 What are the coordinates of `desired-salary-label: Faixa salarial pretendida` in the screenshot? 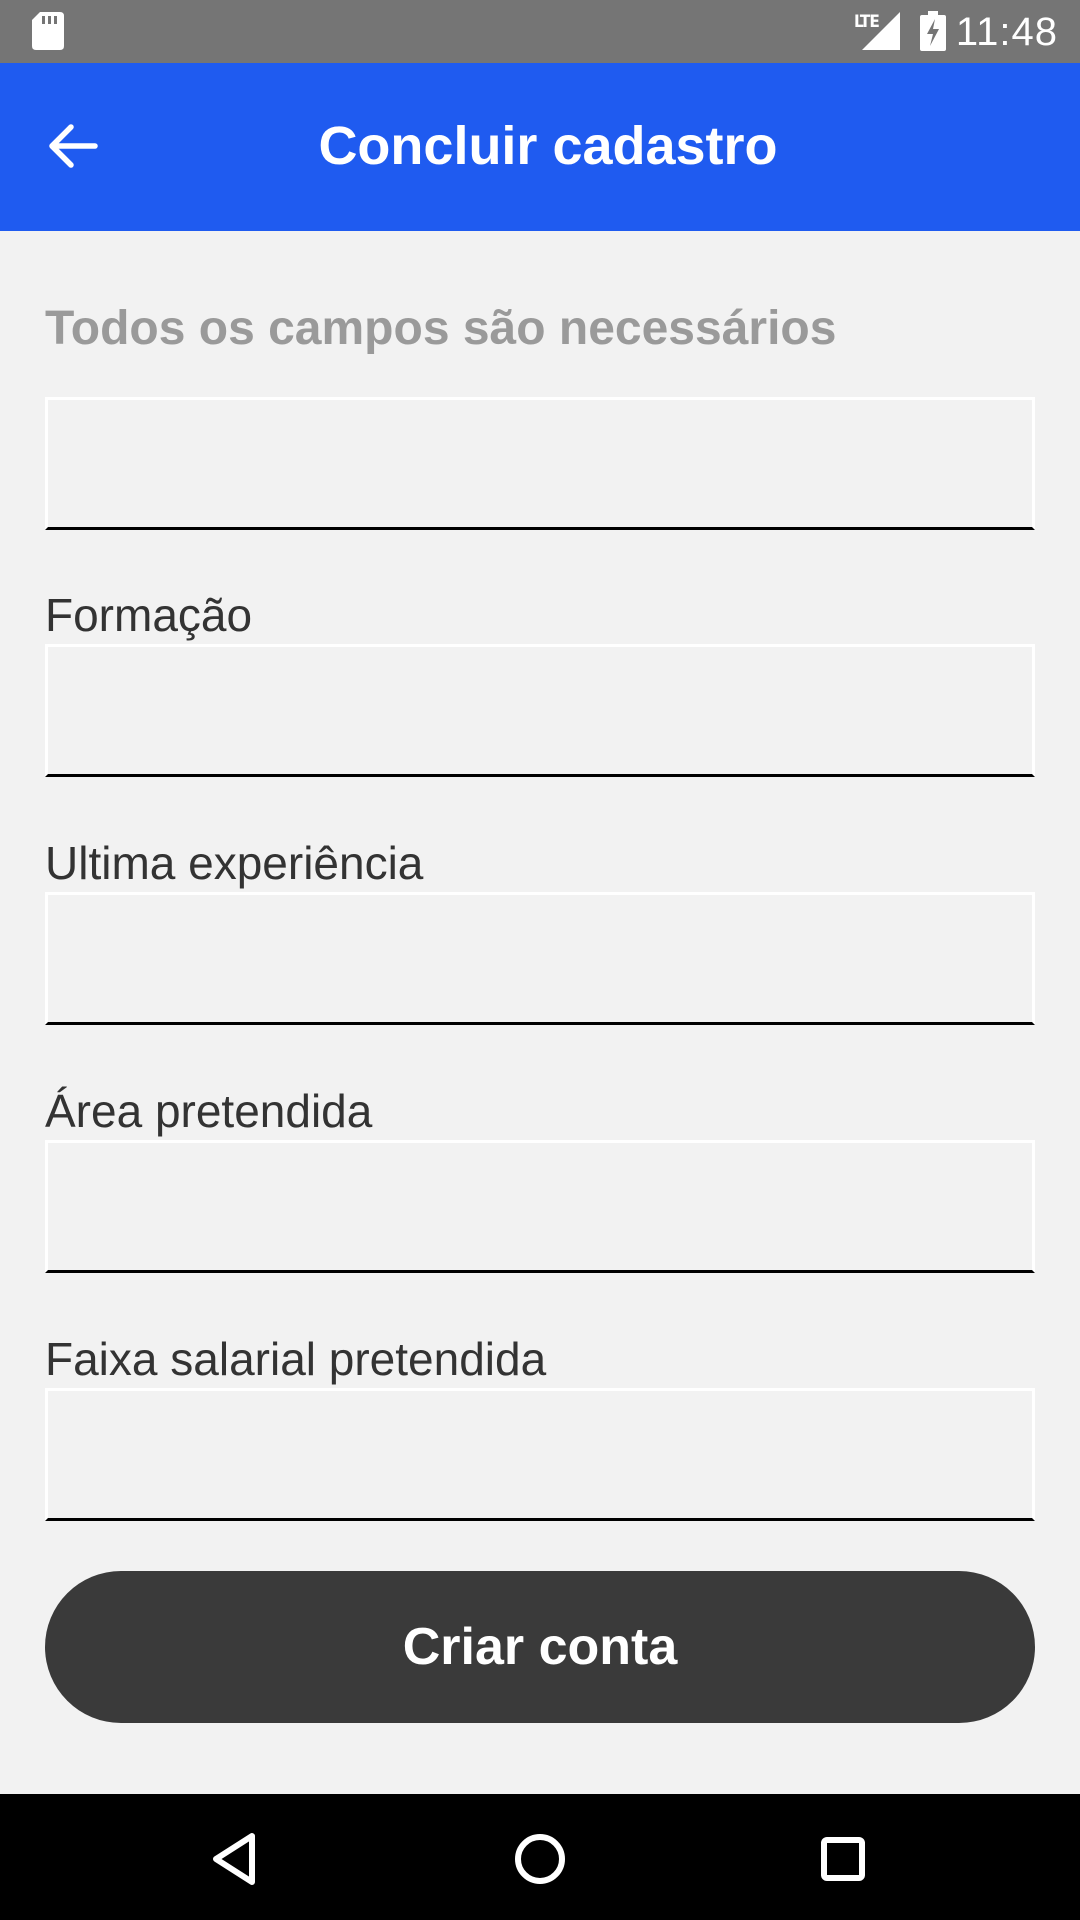 It's located at (296, 1359).